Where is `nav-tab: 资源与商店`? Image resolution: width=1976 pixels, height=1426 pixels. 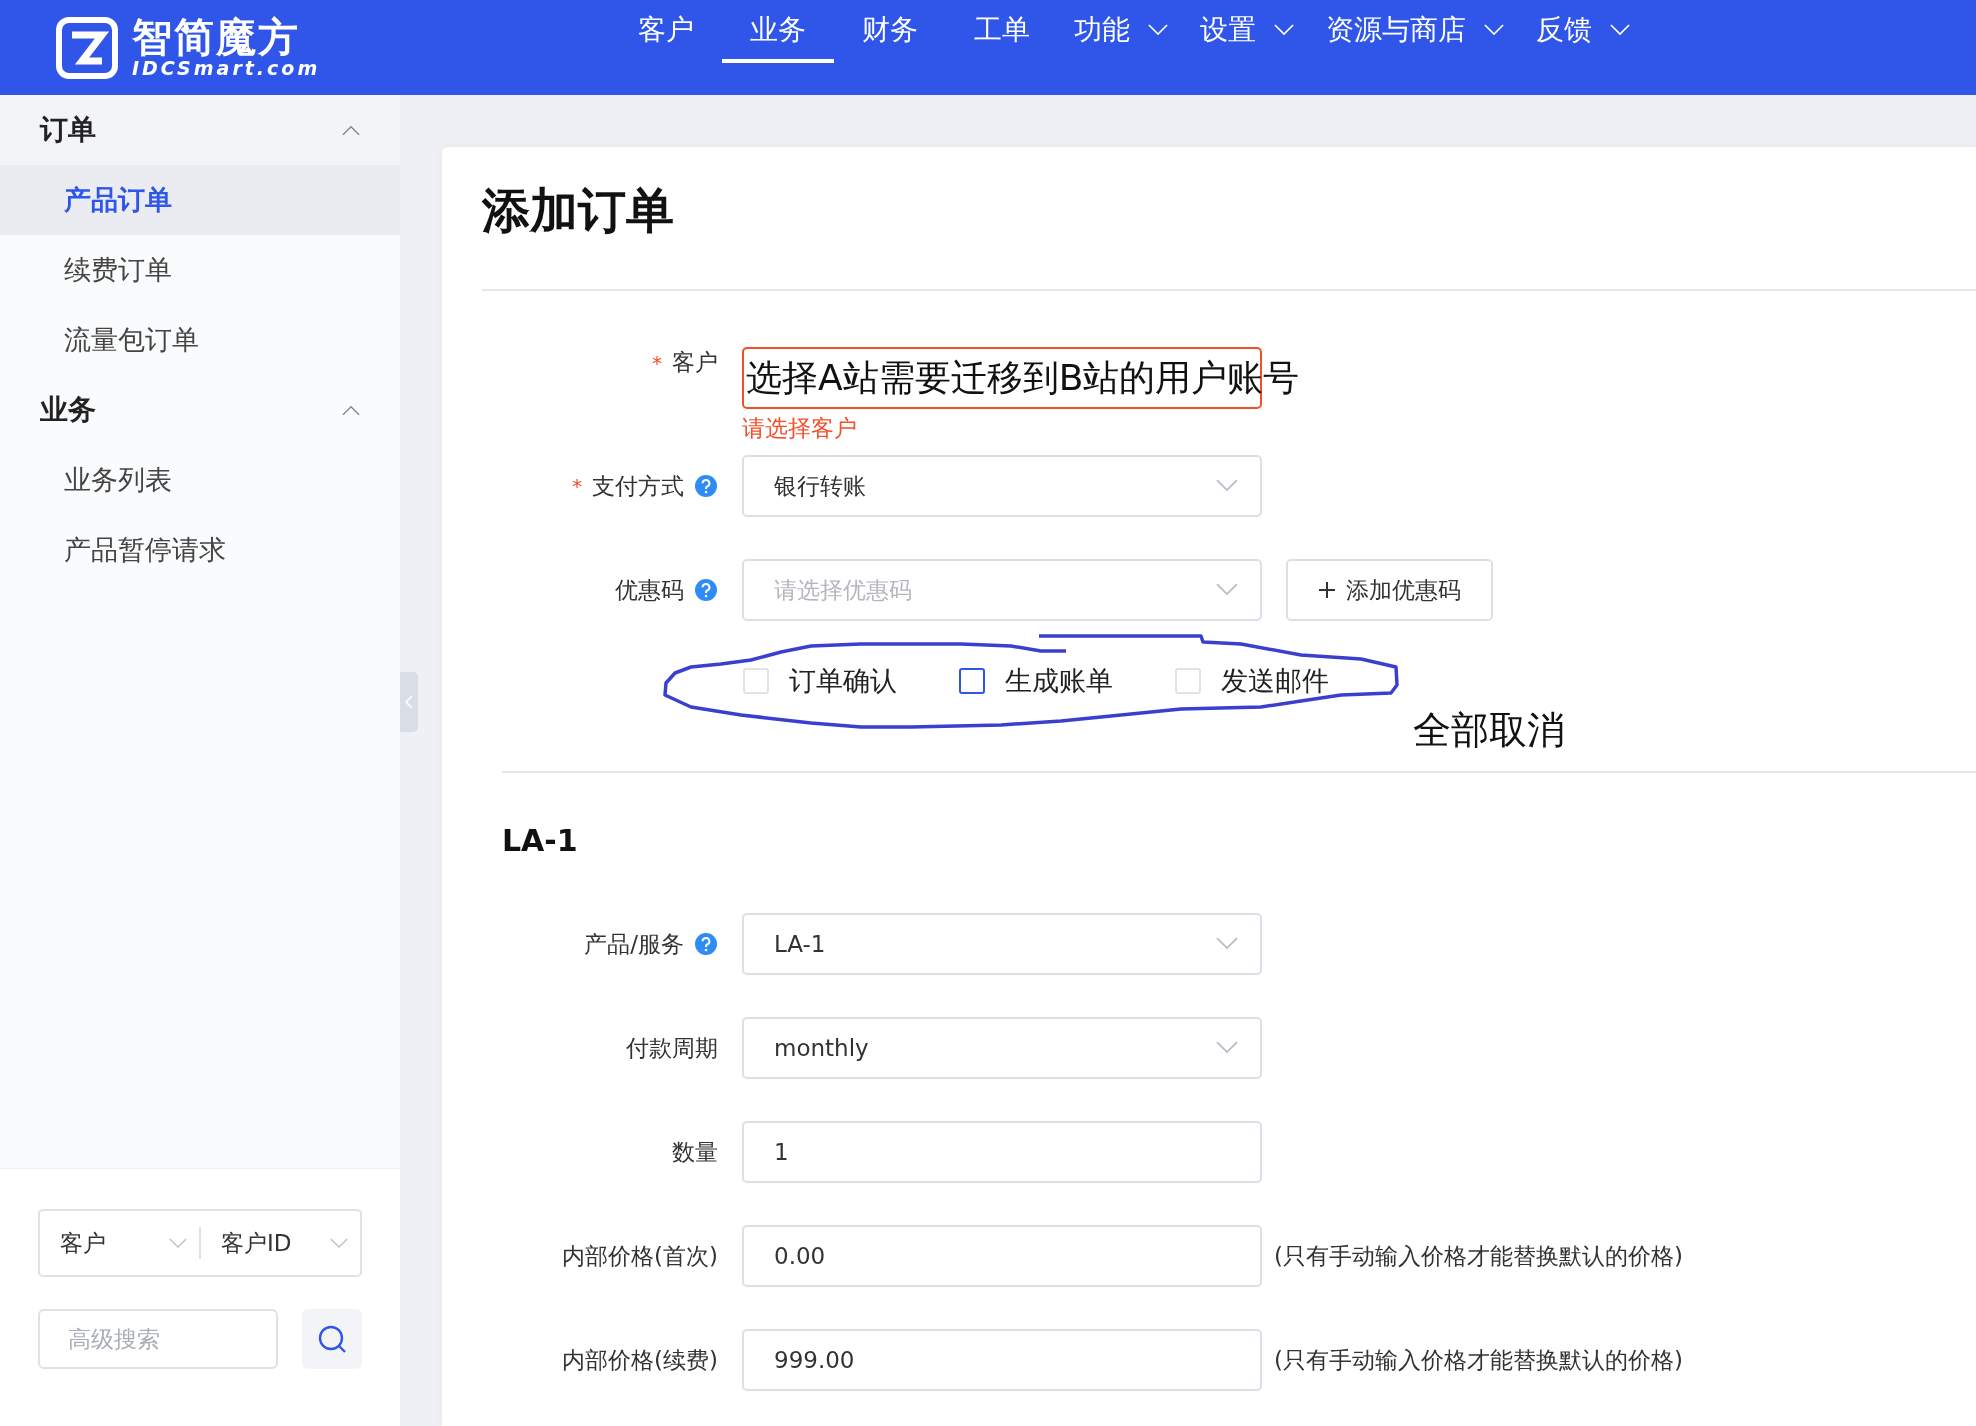
nav-tab: 资源与商店 is located at coordinates (1415, 31).